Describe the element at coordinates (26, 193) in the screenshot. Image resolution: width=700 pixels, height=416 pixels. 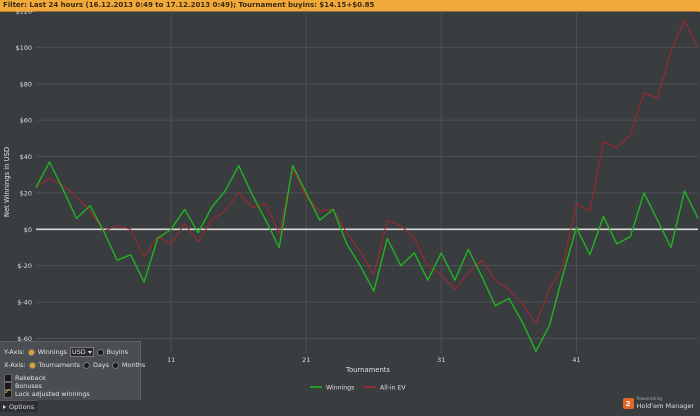
I see `y-tick-label: $20` at that location.